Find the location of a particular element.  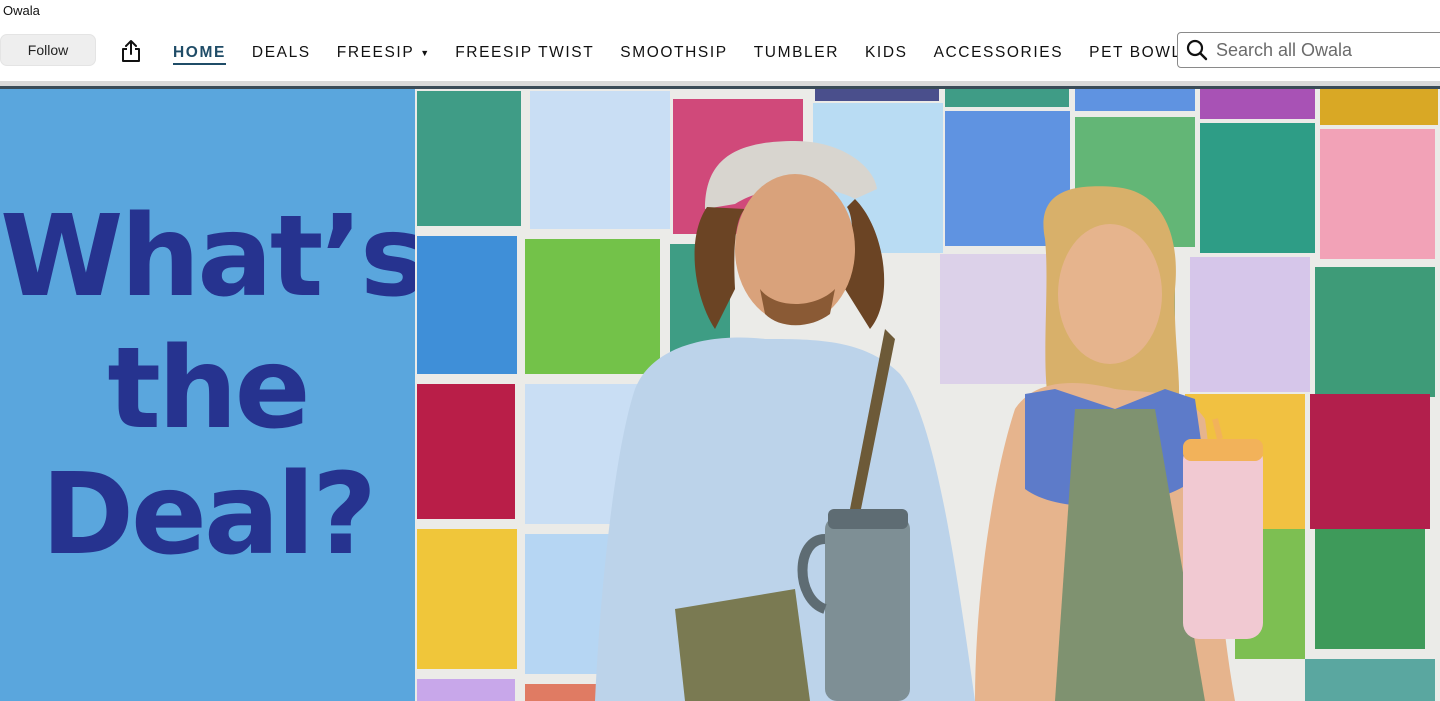

nav-item-freesip-twist: FREESIP TWIST is located at coordinates (524, 53).